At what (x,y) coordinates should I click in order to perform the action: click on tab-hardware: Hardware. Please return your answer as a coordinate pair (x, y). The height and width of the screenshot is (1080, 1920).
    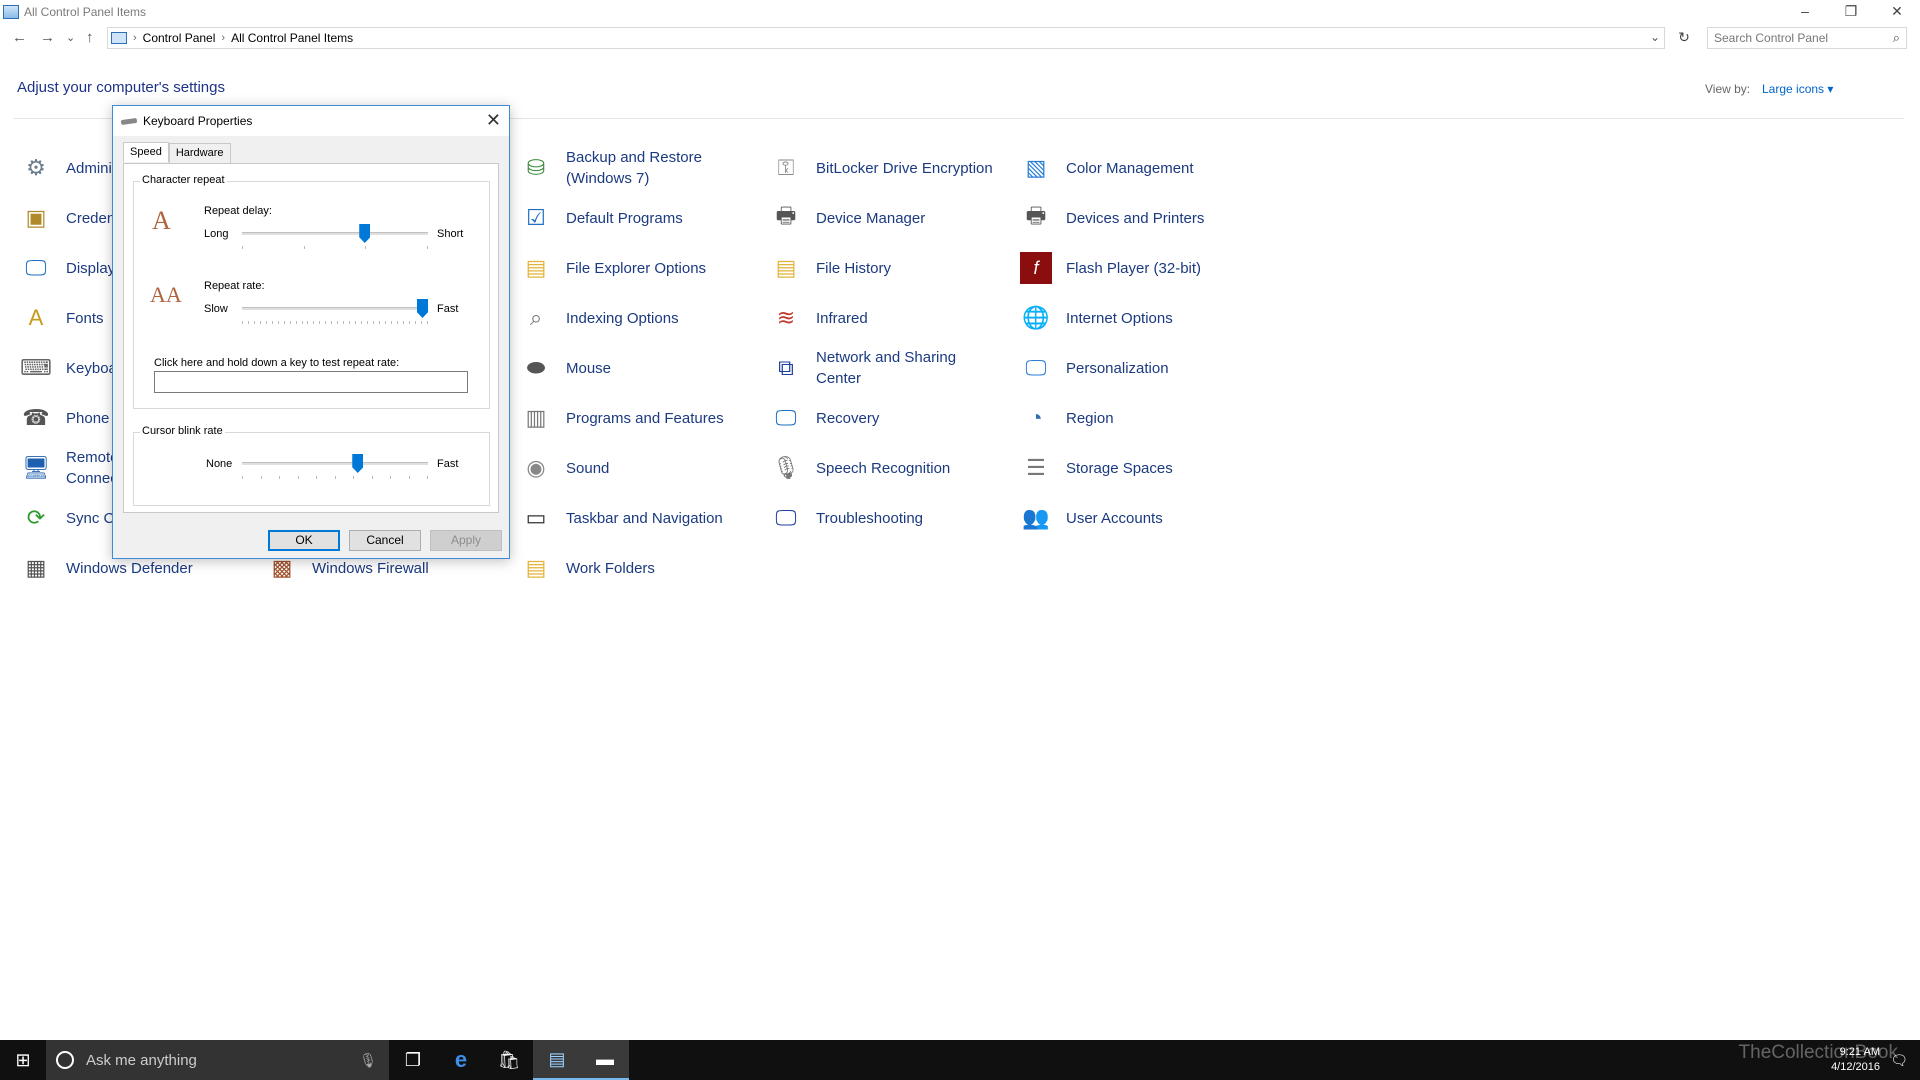
    Looking at the image, I should click on (199, 153).